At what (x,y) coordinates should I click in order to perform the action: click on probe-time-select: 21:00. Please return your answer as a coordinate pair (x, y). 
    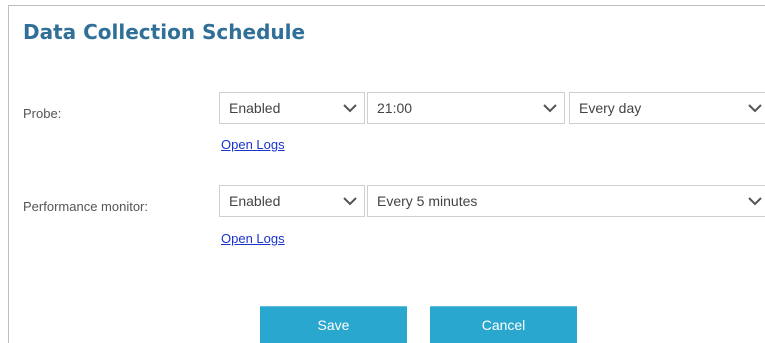
    Looking at the image, I should click on (466, 108).